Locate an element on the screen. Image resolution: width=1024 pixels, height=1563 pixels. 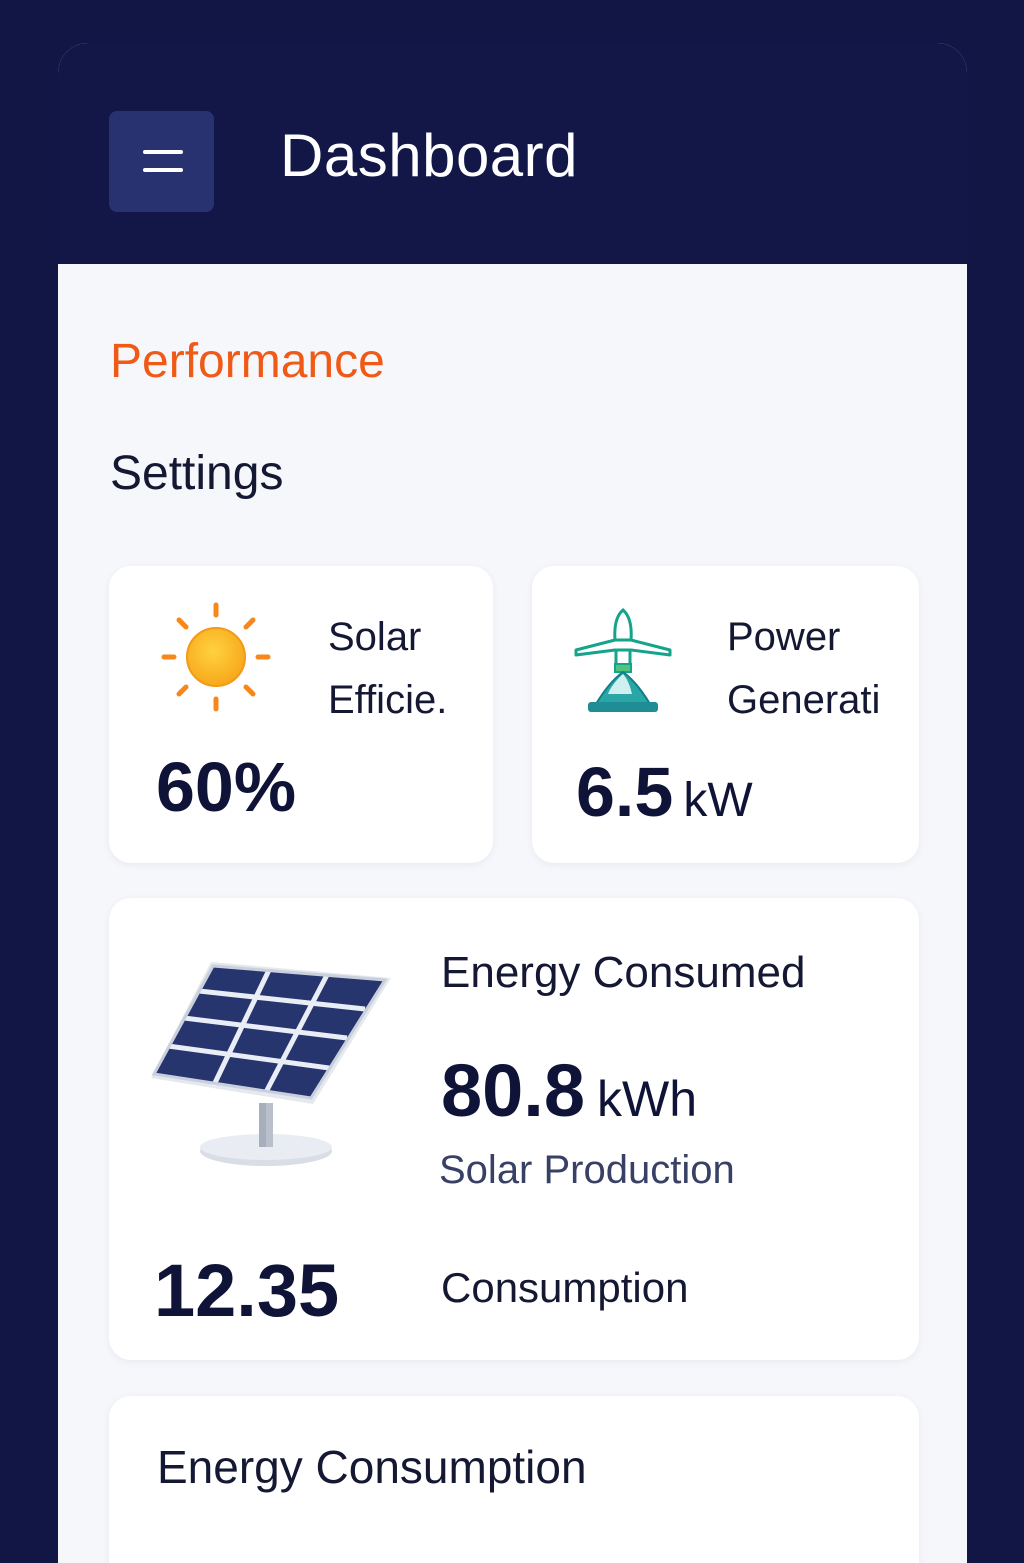
power-generation-value: 6.5 kW is located at coordinates (664, 792).